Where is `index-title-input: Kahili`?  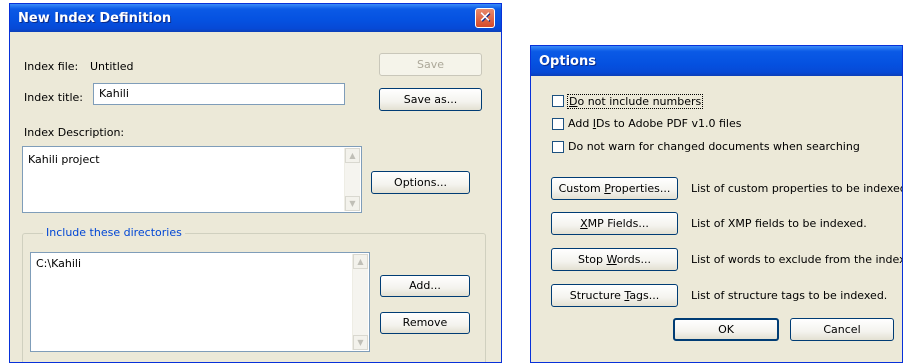
index-title-input: Kahili is located at coordinates (219, 94).